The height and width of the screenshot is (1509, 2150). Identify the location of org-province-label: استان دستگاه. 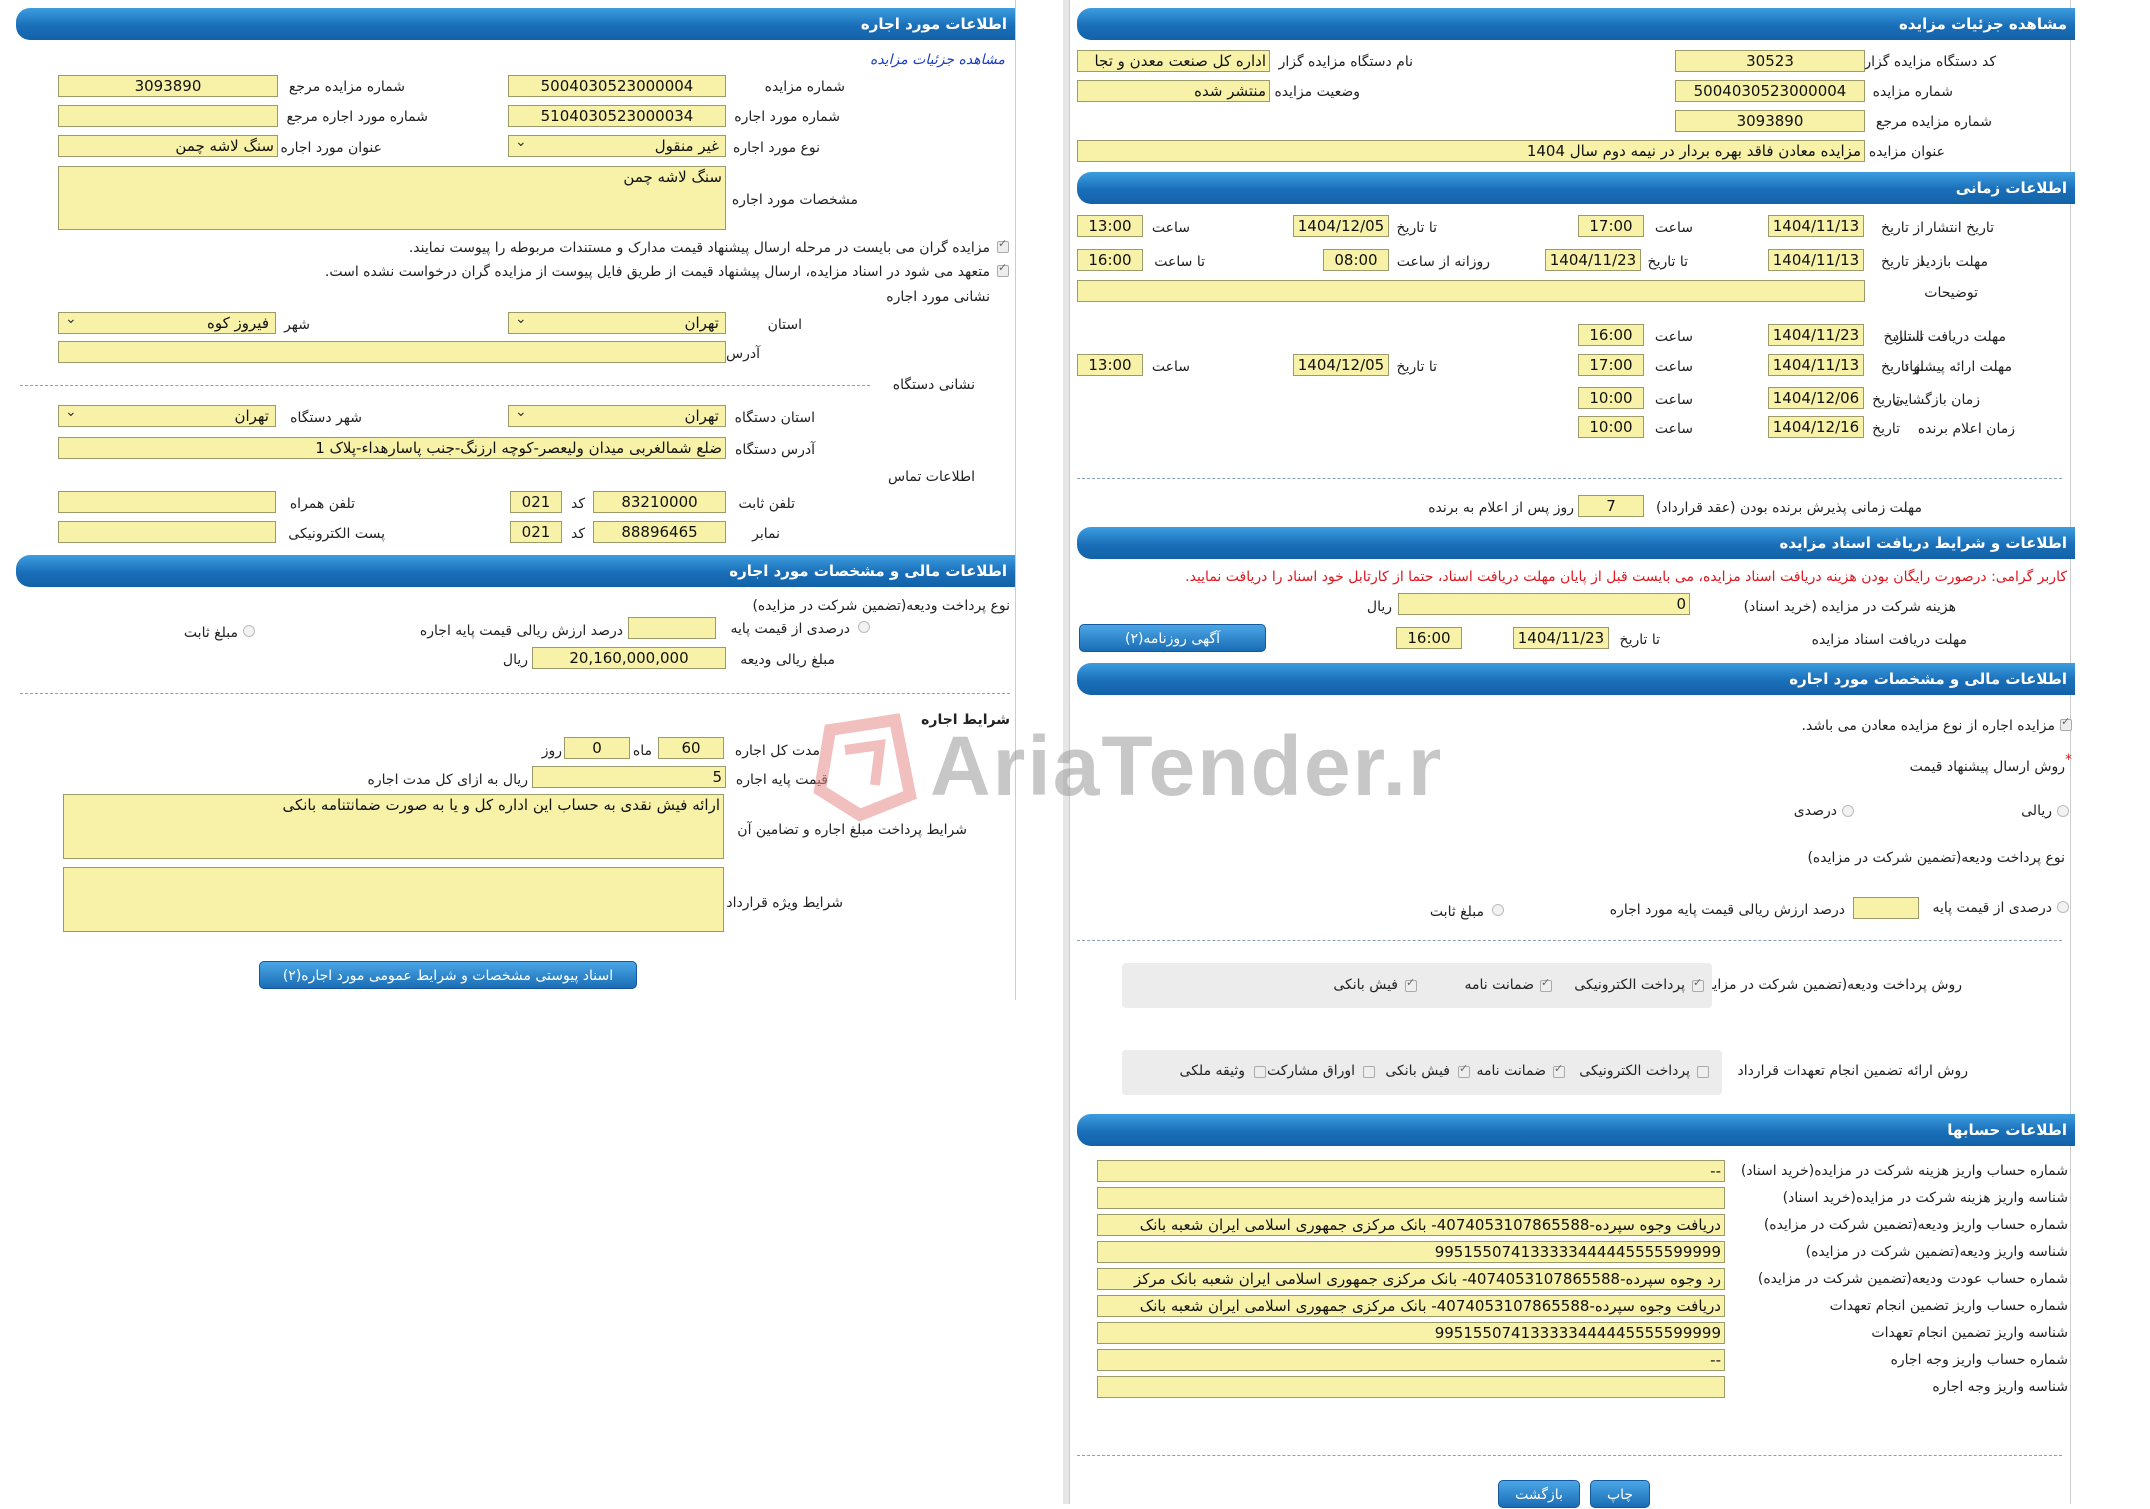
(774, 418).